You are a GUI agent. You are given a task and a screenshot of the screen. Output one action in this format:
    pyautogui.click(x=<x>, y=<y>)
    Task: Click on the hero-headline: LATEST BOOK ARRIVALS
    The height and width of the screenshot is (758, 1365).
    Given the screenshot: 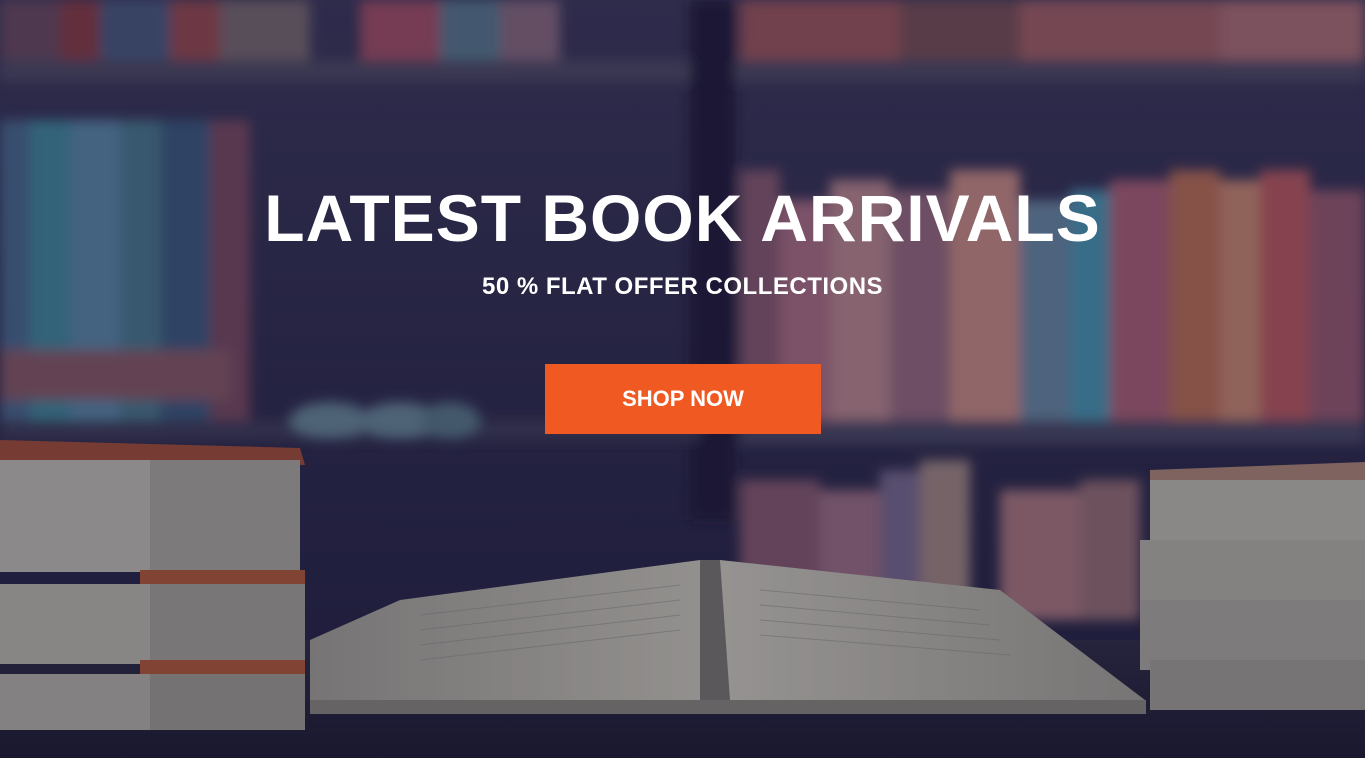 What is the action you would take?
    pyautogui.click(x=682, y=218)
    